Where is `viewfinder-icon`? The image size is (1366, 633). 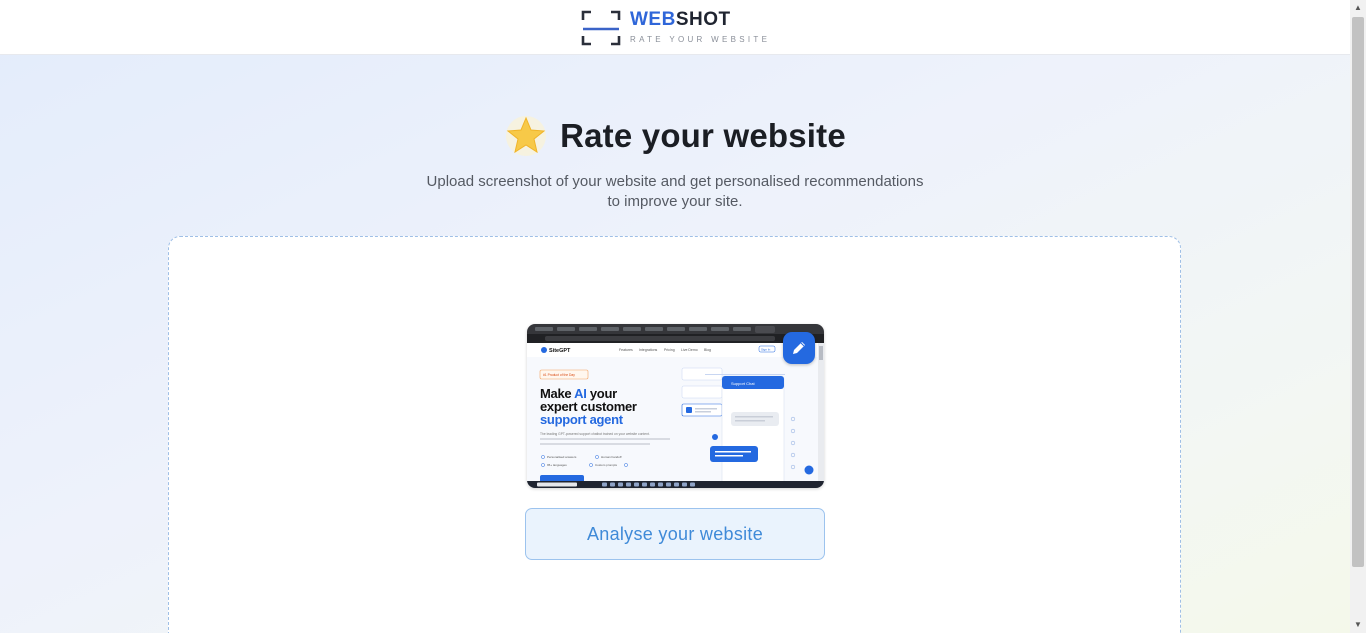 viewfinder-icon is located at coordinates (601, 28).